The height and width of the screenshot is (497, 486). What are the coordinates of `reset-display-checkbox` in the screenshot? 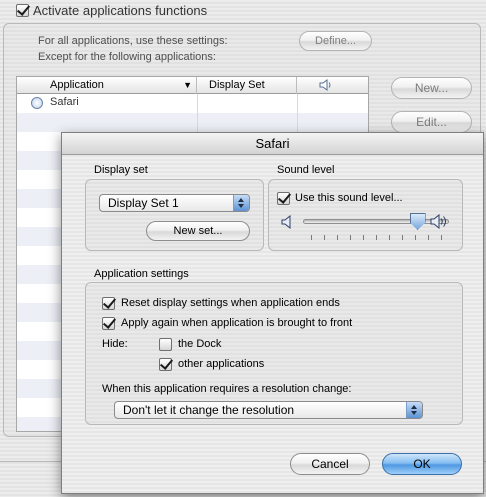 It's located at (108, 303).